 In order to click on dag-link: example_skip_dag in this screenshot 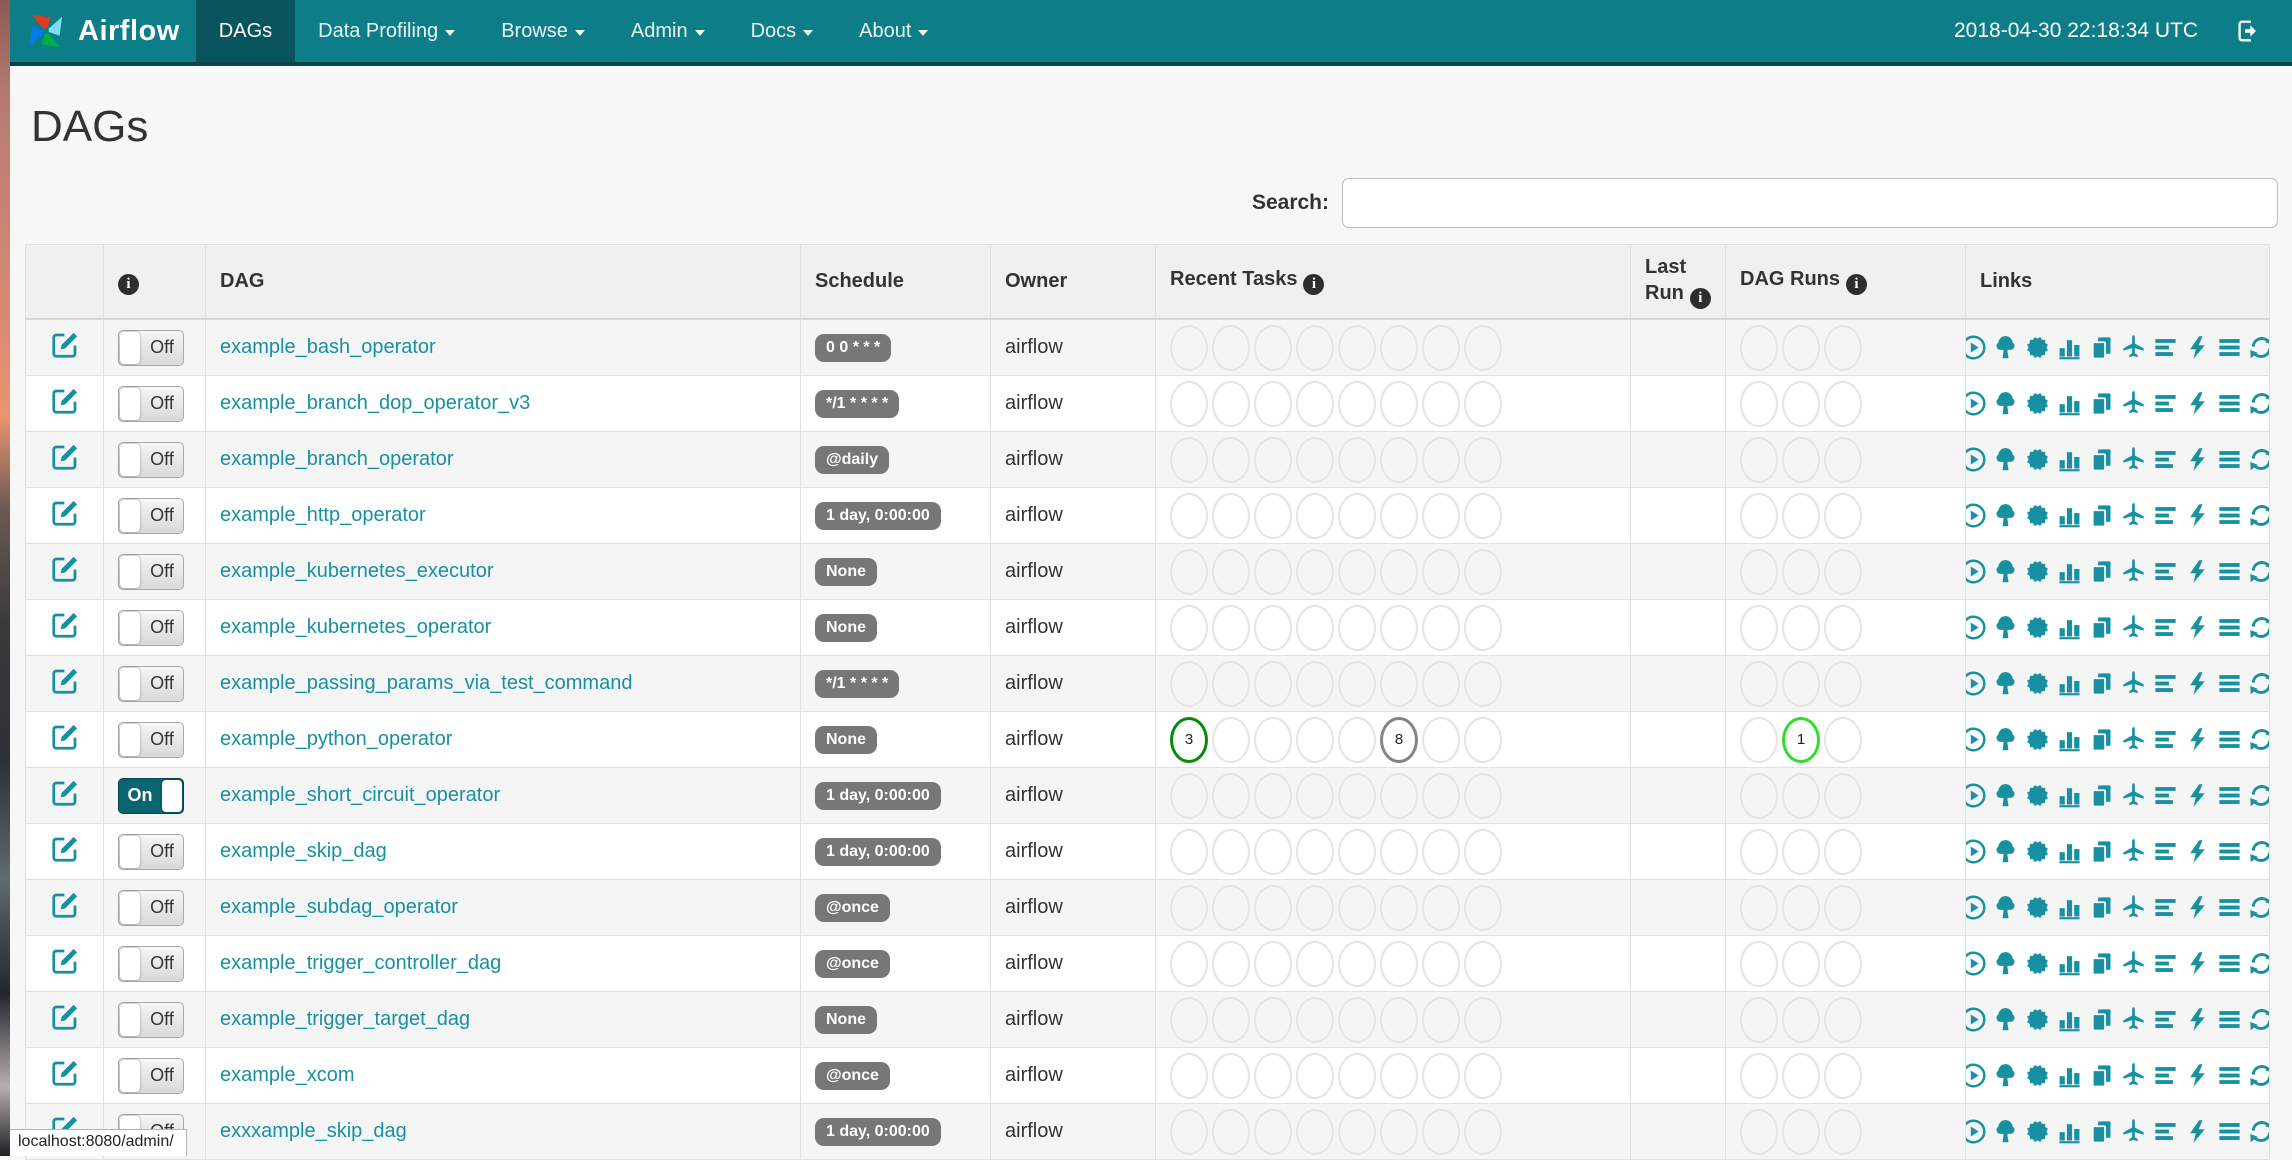, I will do `click(303, 851)`.